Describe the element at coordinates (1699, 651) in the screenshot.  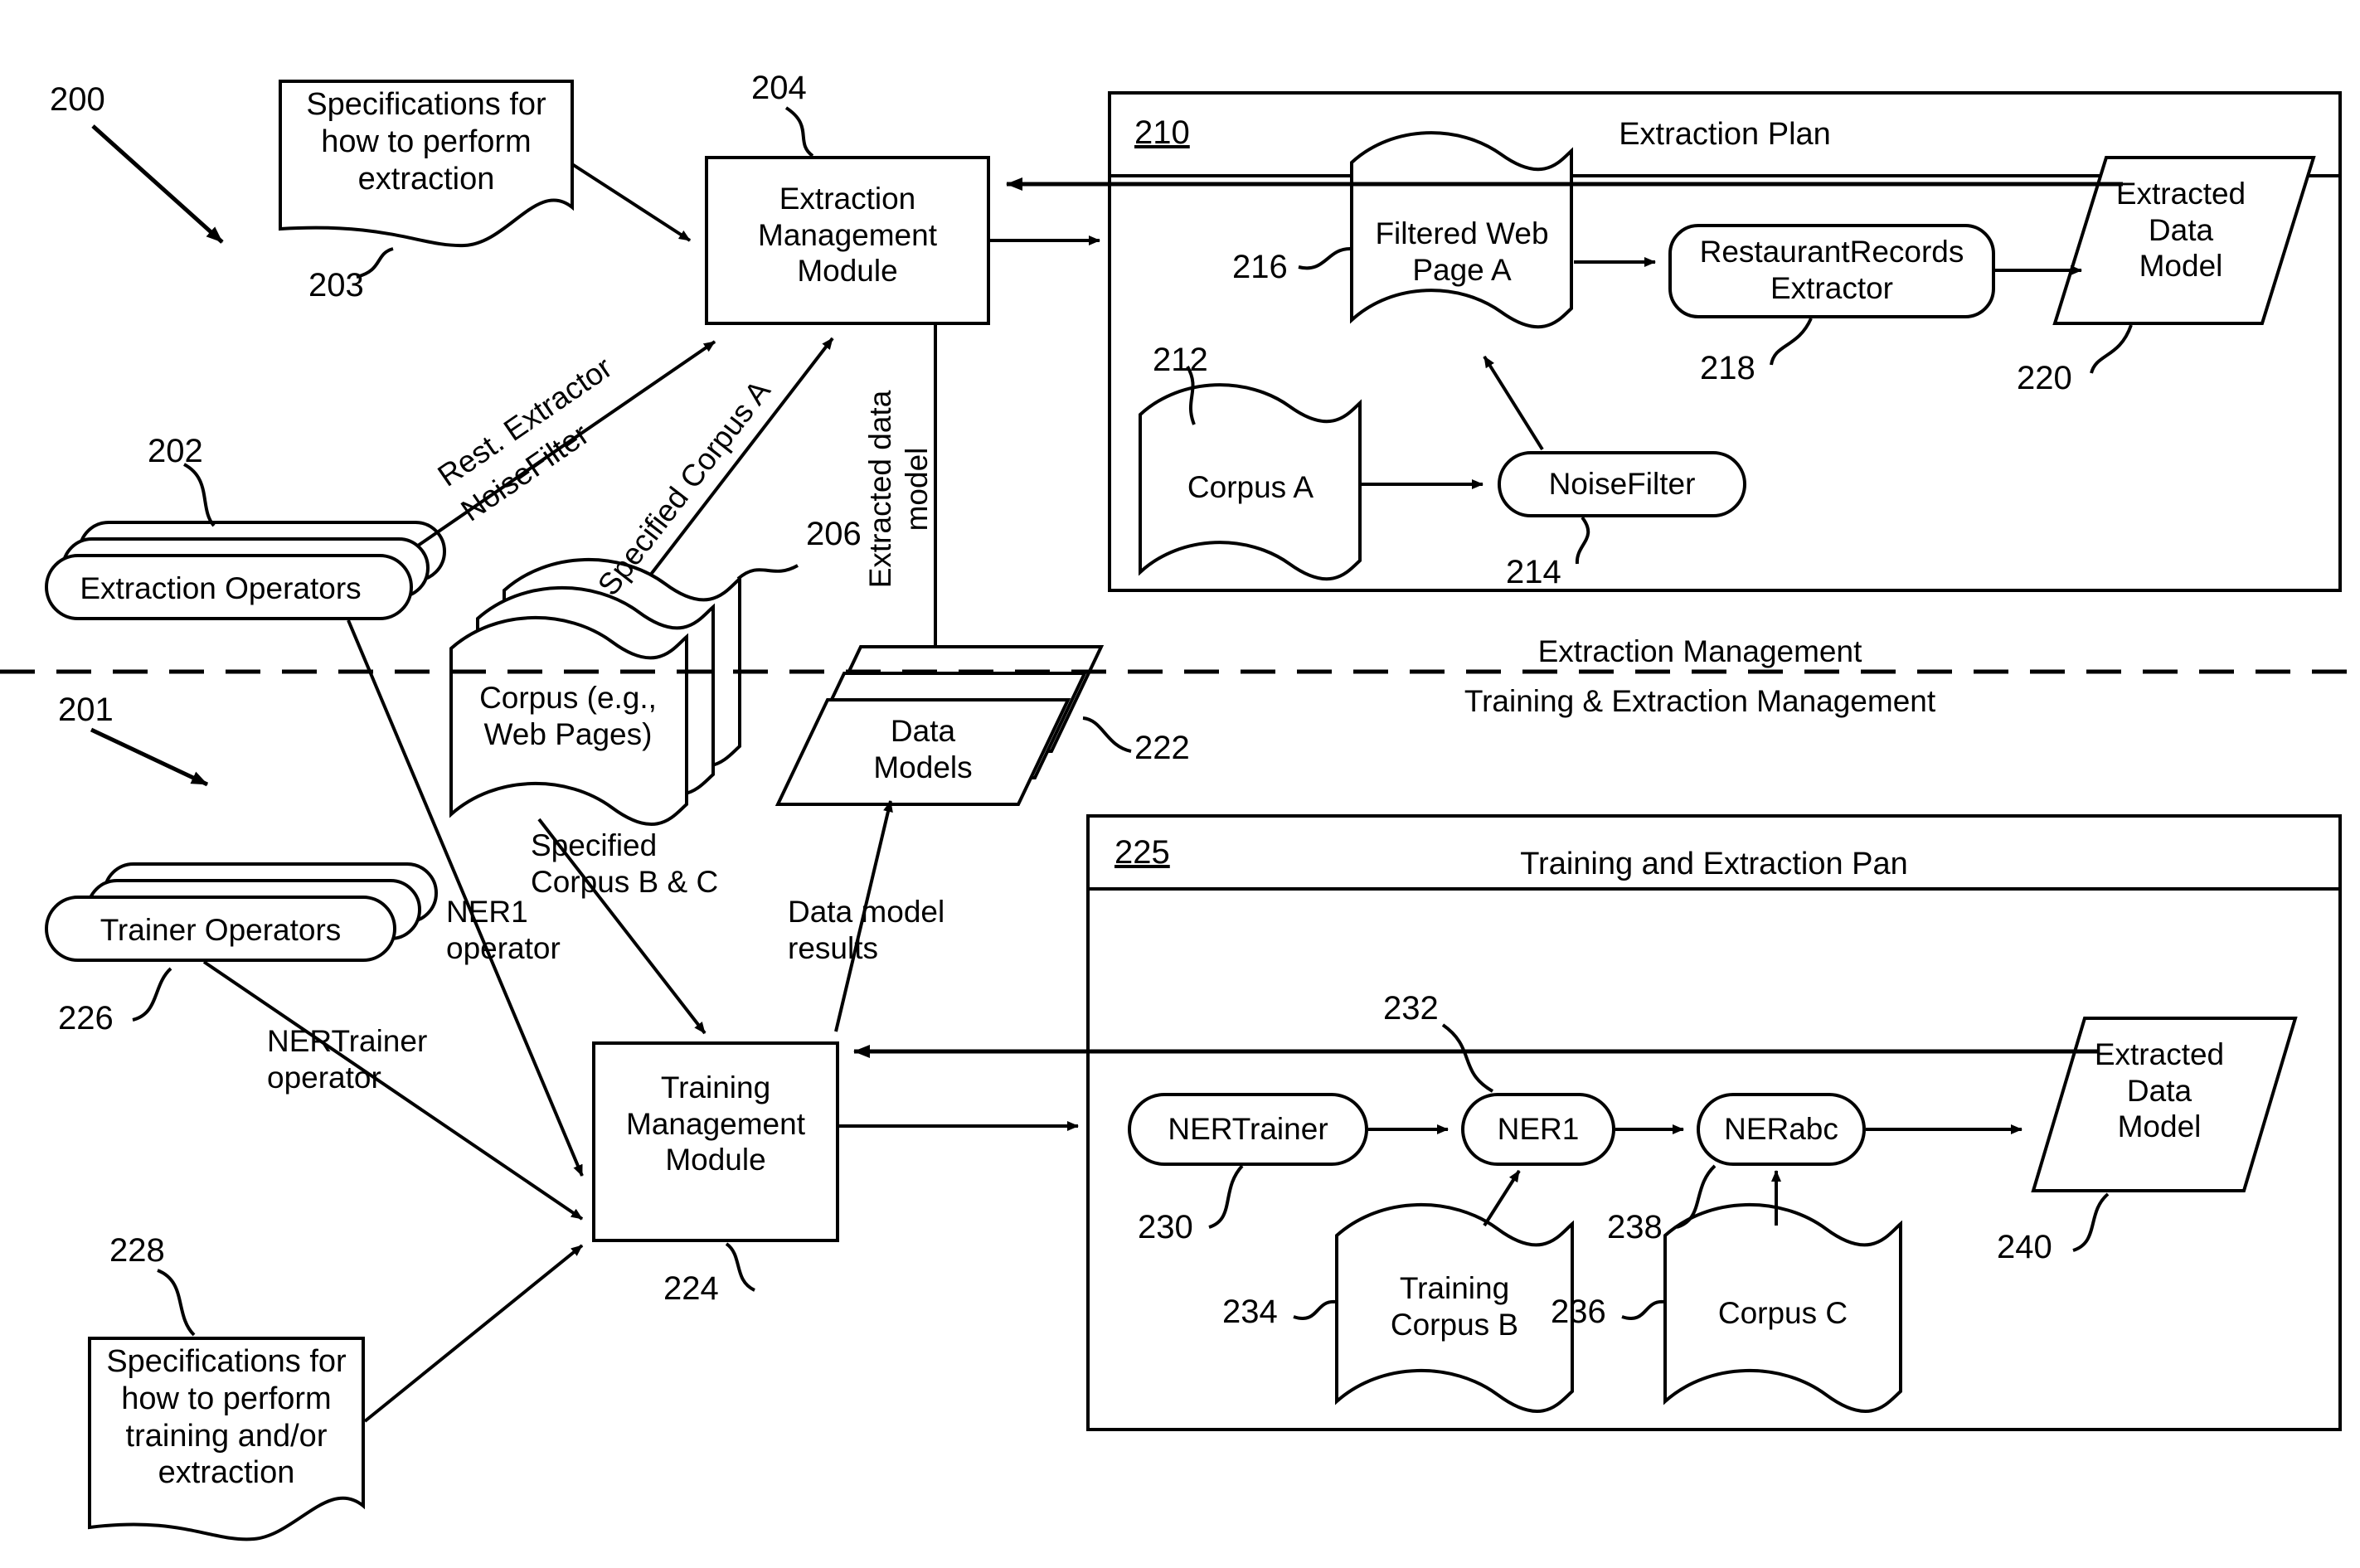
I see `divider-label-above: Extraction Management` at that location.